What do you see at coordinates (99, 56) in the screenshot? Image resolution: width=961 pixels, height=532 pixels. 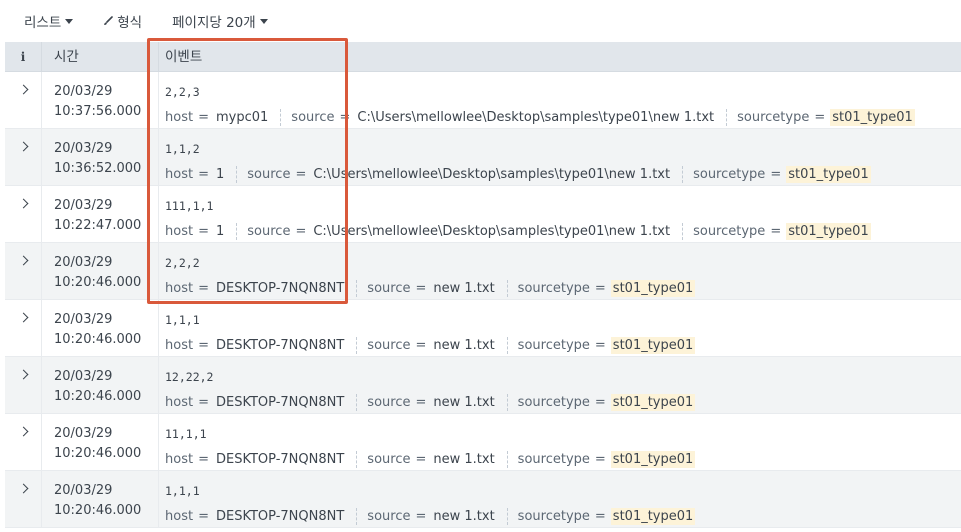 I see `time-column-header: 시간` at bounding box center [99, 56].